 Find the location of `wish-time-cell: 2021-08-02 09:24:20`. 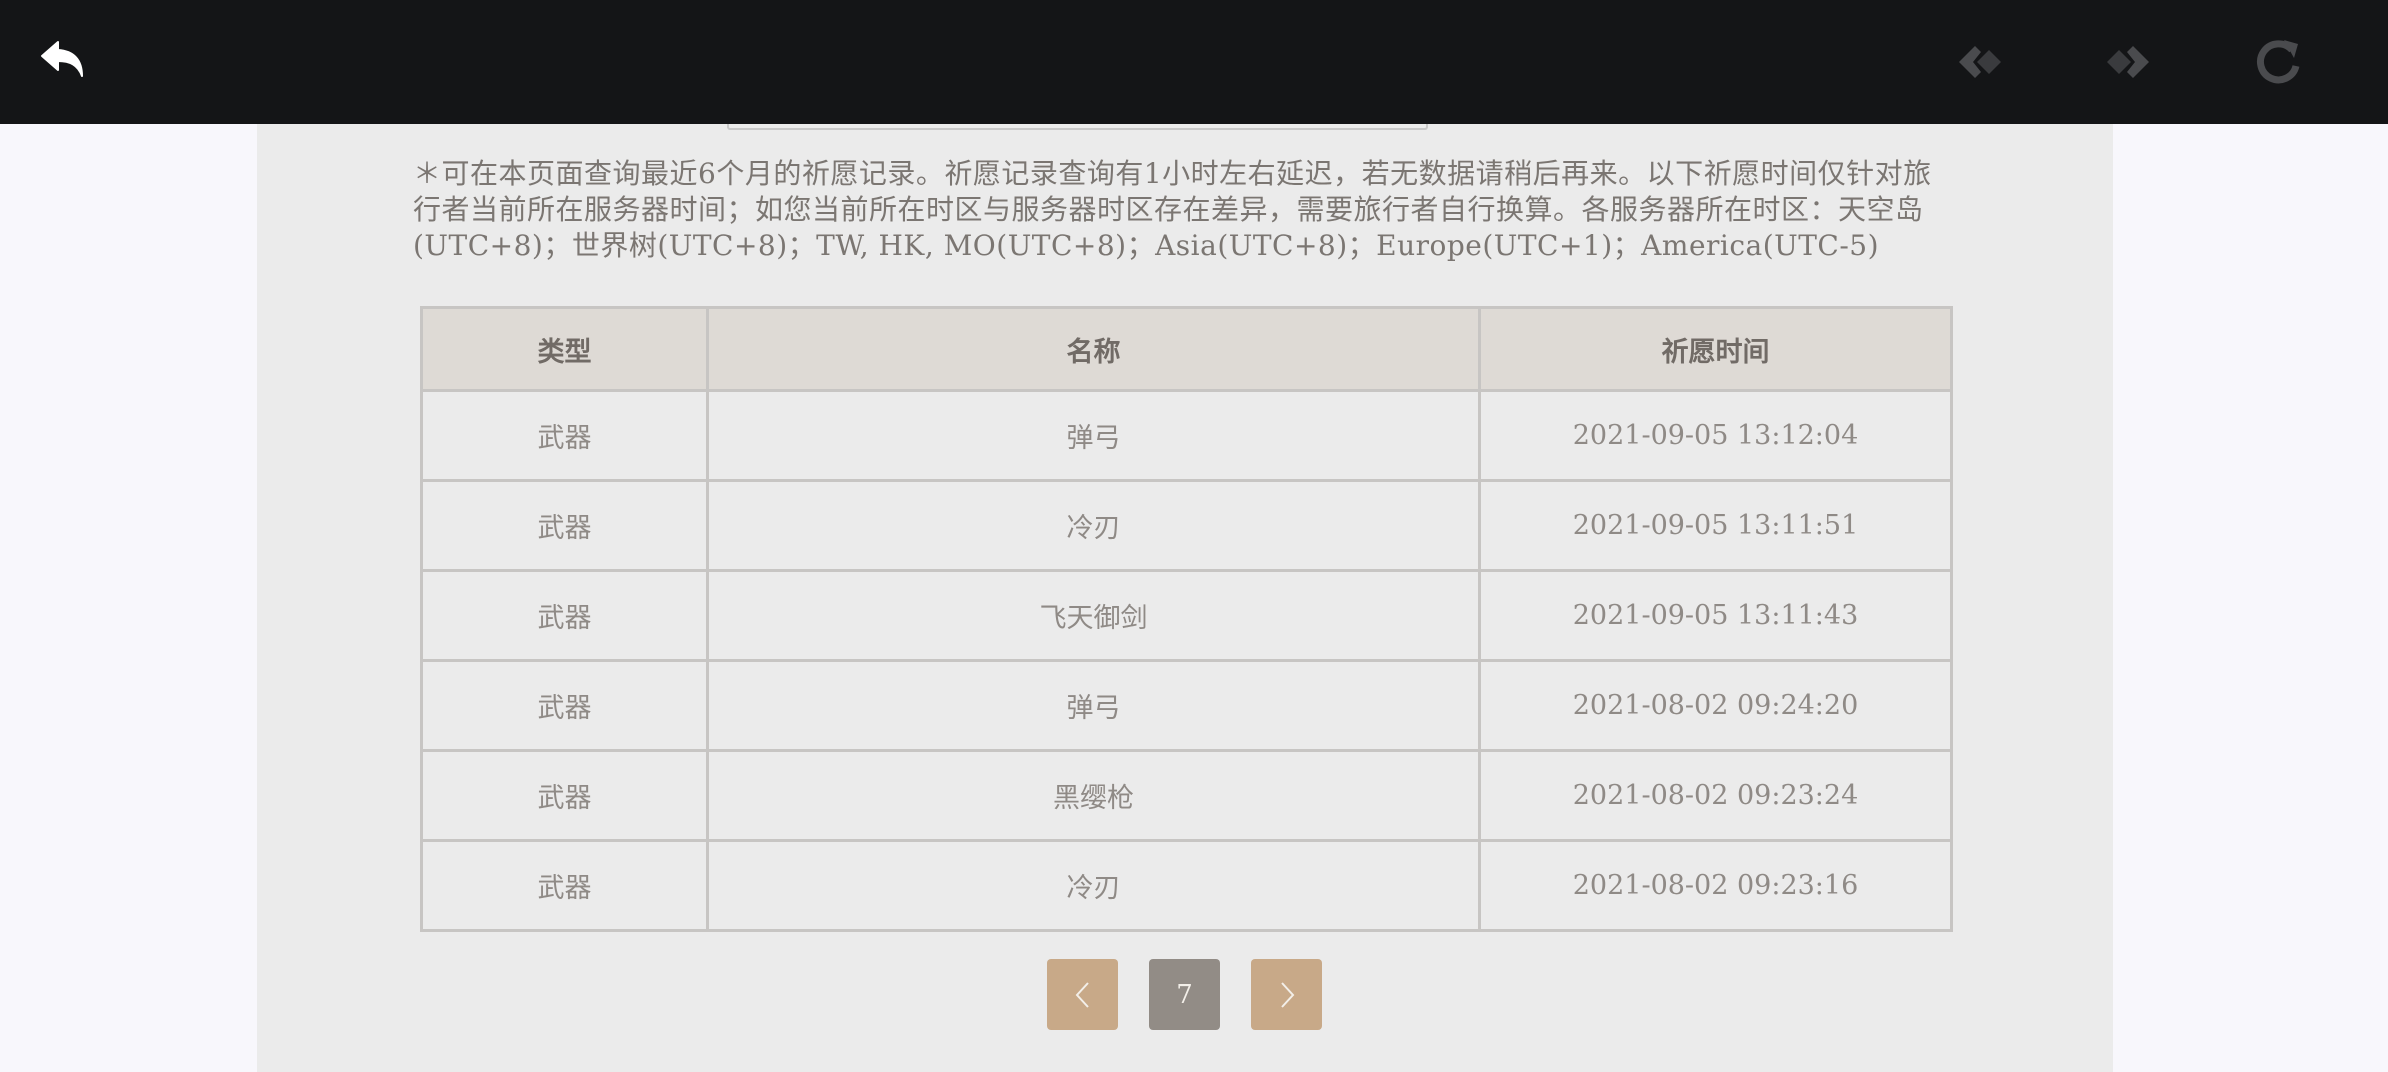

wish-time-cell: 2021-08-02 09:24:20 is located at coordinates (1715, 705).